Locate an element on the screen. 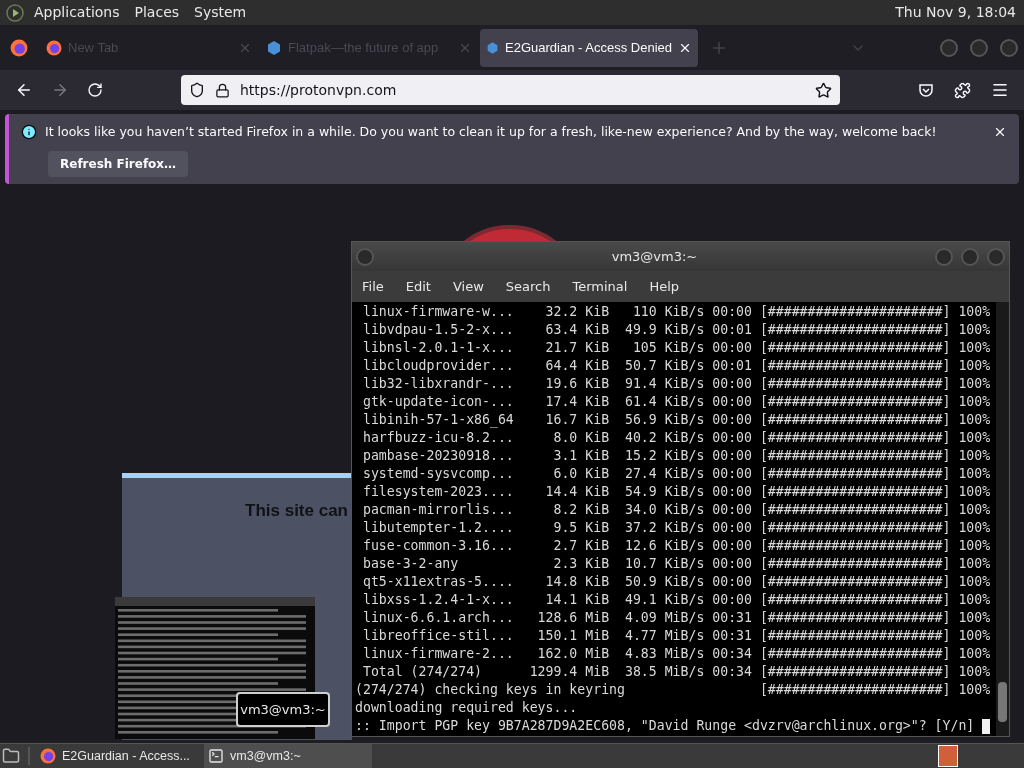 This screenshot has height=768, width=1024. folder-icon is located at coordinates (11, 756).